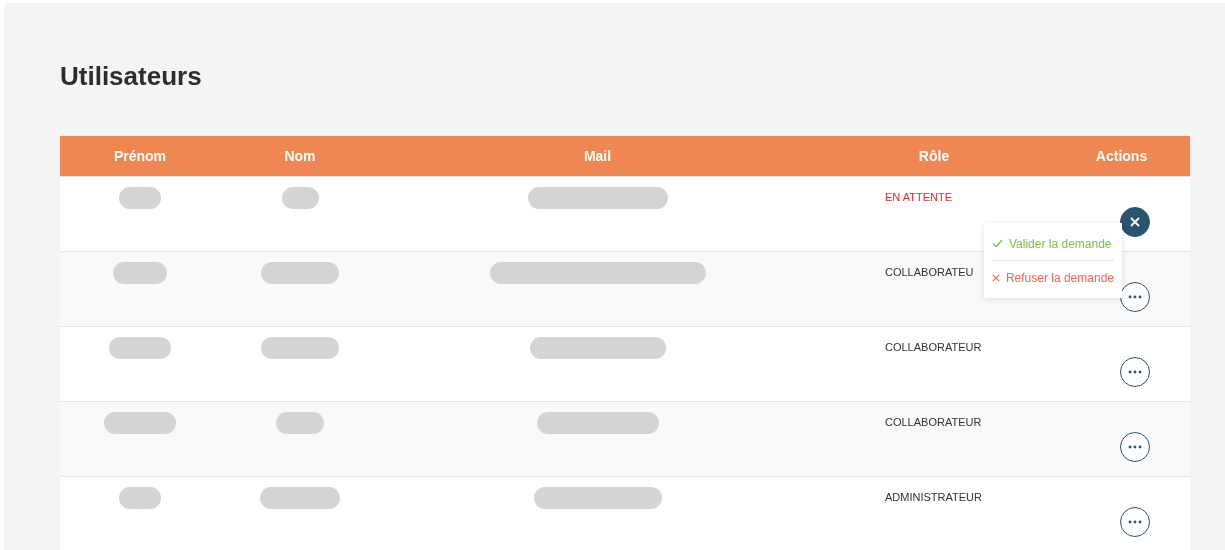  I want to click on cross-icon, so click(996, 277).